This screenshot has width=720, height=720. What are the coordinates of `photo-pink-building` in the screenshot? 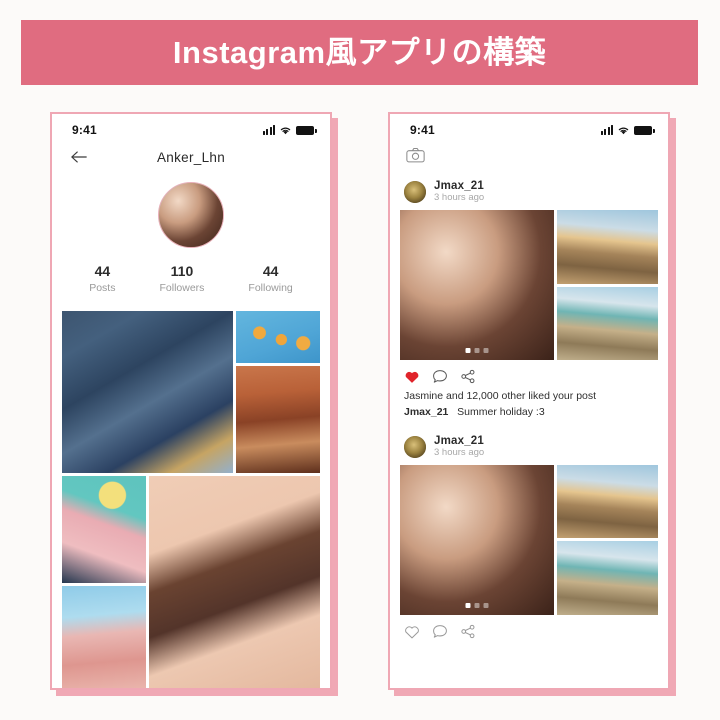 It's located at (104, 637).